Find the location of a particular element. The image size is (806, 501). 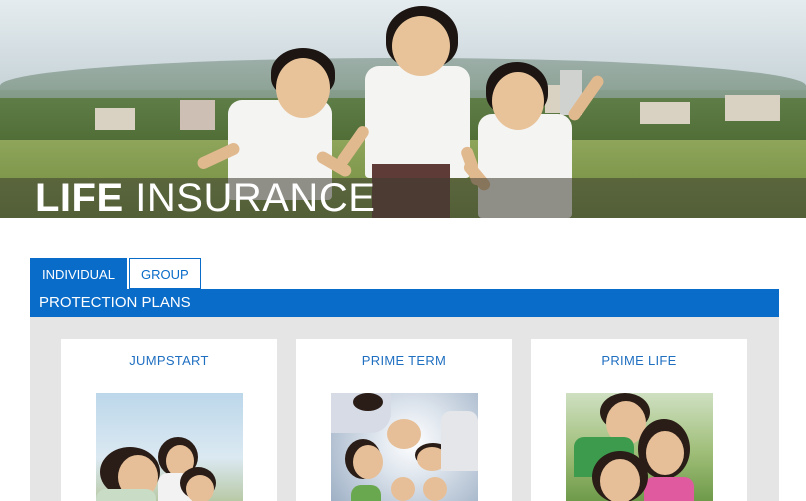

page-title-light: INSURANCE is located at coordinates (255, 197).